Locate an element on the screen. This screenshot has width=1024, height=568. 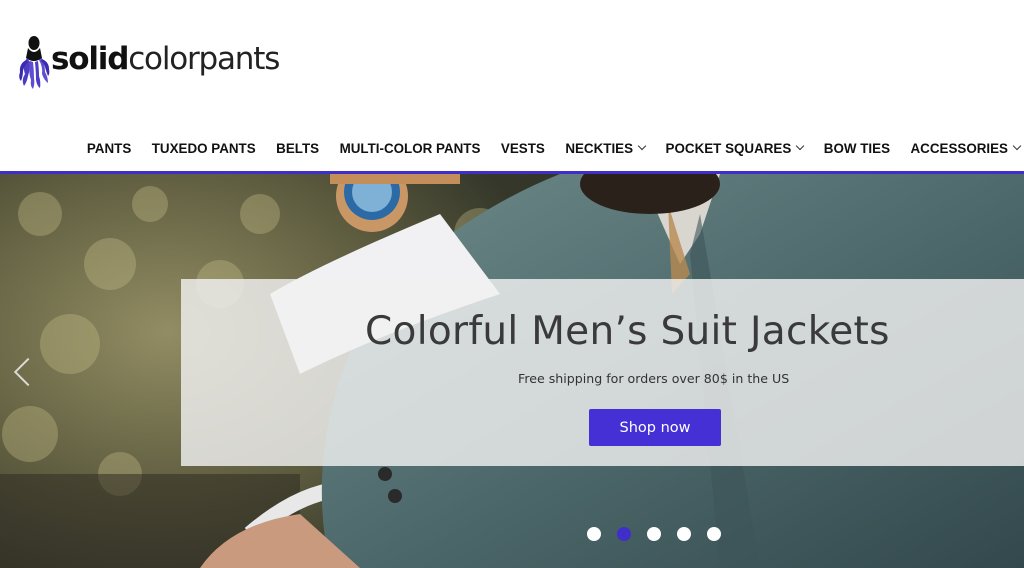
nav-item-label: NECKTIES is located at coordinates (599, 148).